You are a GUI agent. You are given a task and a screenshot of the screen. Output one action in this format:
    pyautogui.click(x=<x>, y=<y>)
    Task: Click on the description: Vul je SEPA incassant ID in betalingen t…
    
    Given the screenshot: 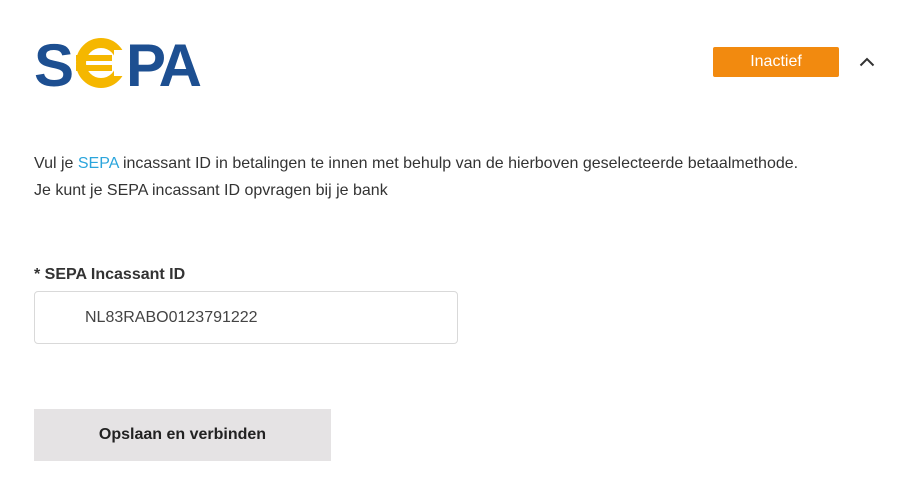 What is the action you would take?
    pyautogui.click(x=464, y=177)
    